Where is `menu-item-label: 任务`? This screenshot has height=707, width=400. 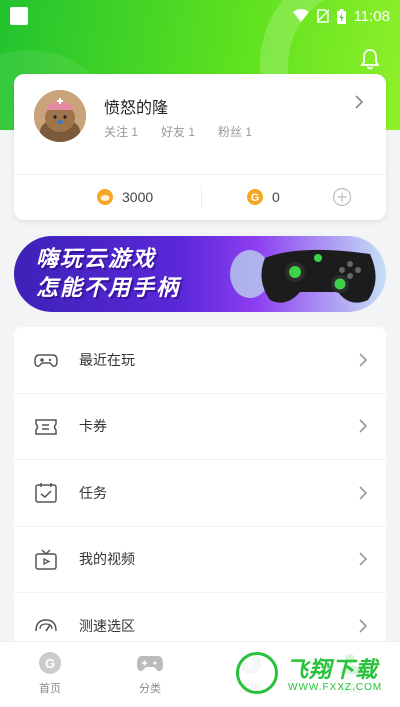
menu-item-label: 任务 is located at coordinates (93, 492).